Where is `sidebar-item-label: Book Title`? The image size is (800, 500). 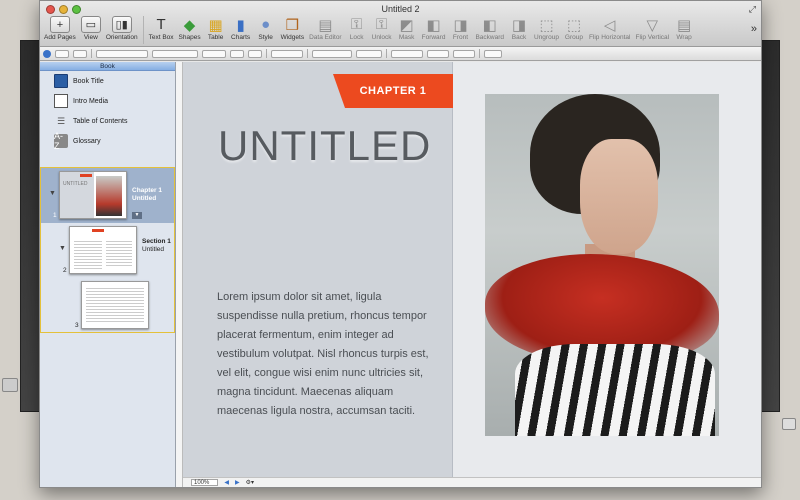 sidebar-item-label: Book Title is located at coordinates (88, 81).